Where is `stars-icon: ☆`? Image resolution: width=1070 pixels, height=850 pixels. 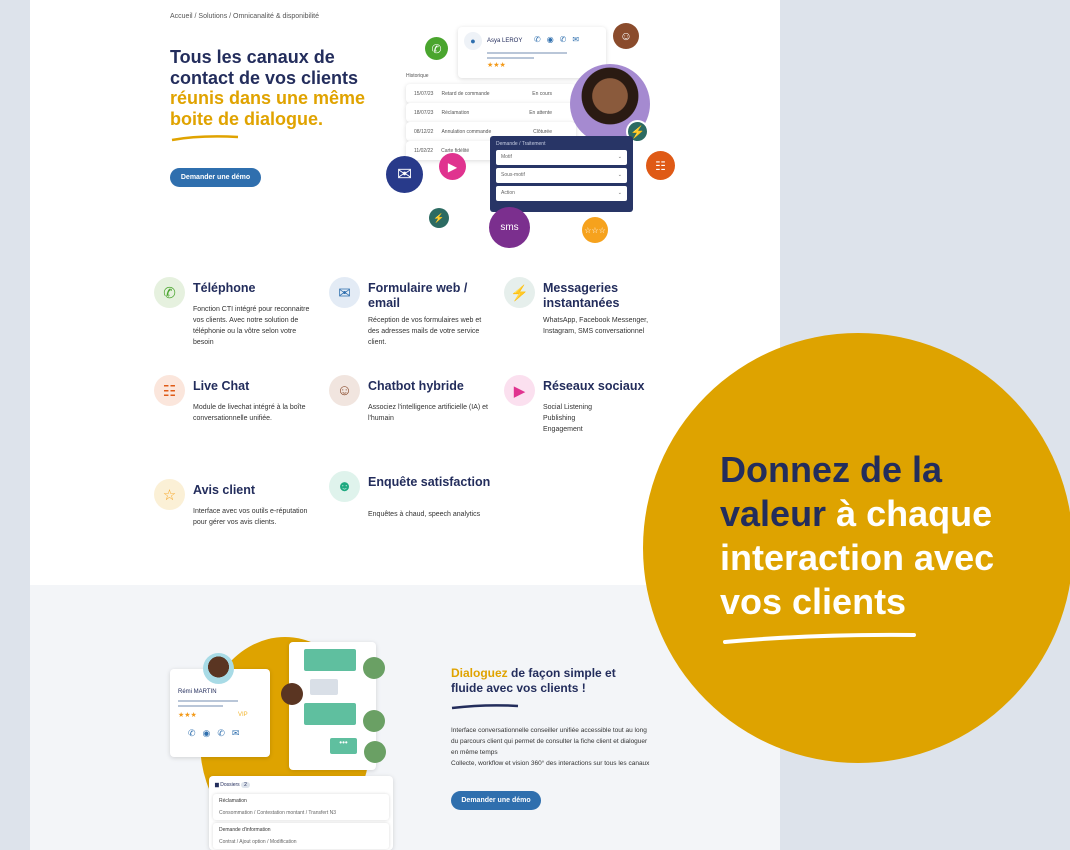 stars-icon: ☆ is located at coordinates (169, 494).